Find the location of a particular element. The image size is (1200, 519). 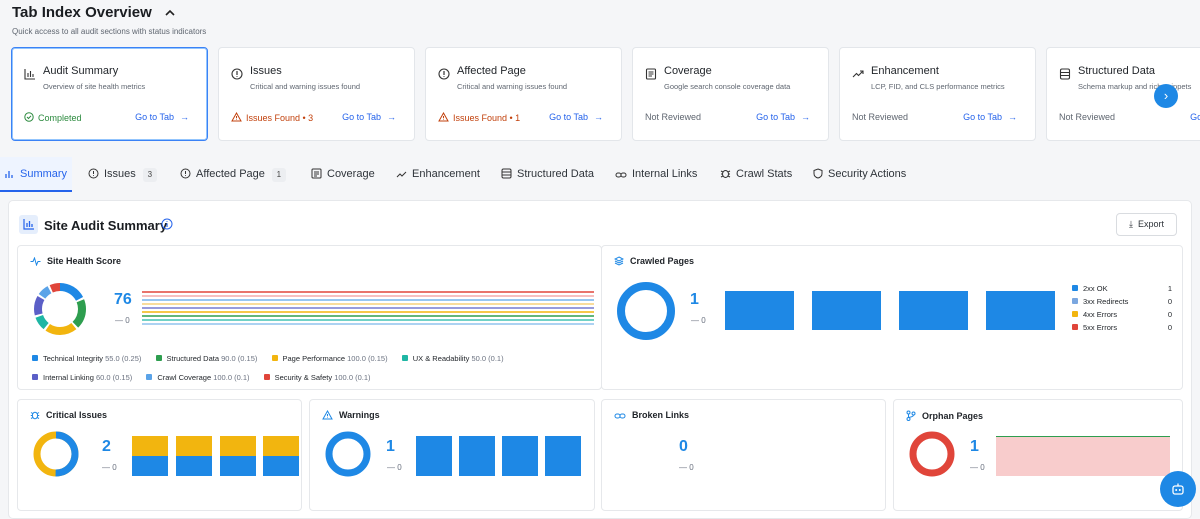

tab-structured-data: Structured Data is located at coordinates (547, 174).